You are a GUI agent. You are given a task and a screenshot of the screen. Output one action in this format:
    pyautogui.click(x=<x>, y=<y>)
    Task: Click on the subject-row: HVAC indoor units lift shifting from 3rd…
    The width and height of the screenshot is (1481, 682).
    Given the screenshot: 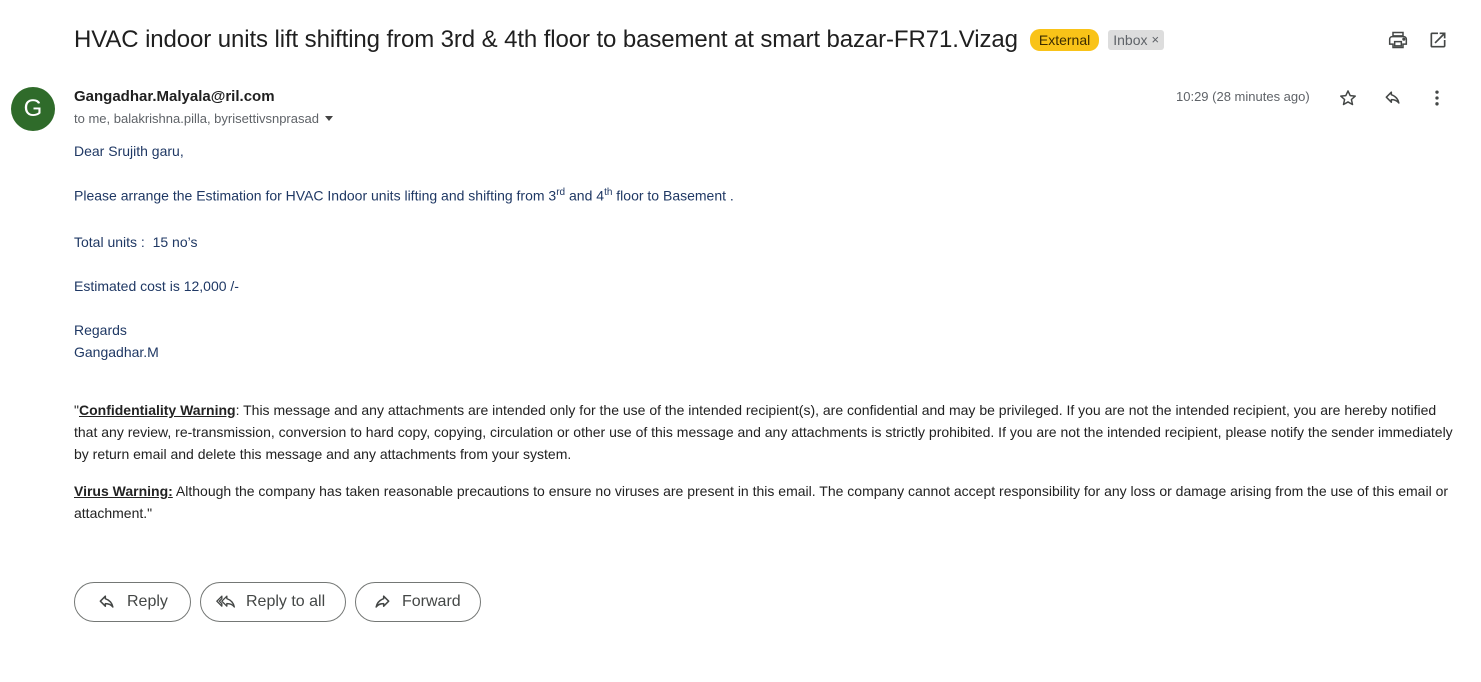 What is the action you would take?
    pyautogui.click(x=619, y=40)
    